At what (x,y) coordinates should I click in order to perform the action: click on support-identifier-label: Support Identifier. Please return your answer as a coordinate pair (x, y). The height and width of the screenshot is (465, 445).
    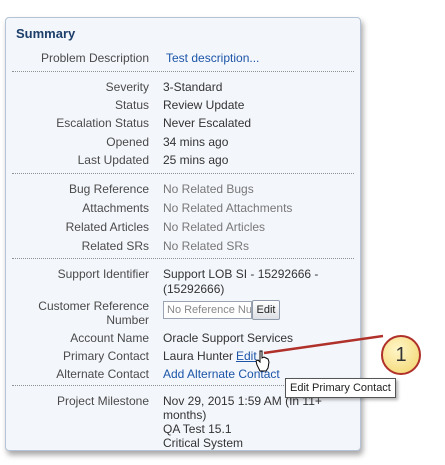
    Looking at the image, I should click on (103, 274).